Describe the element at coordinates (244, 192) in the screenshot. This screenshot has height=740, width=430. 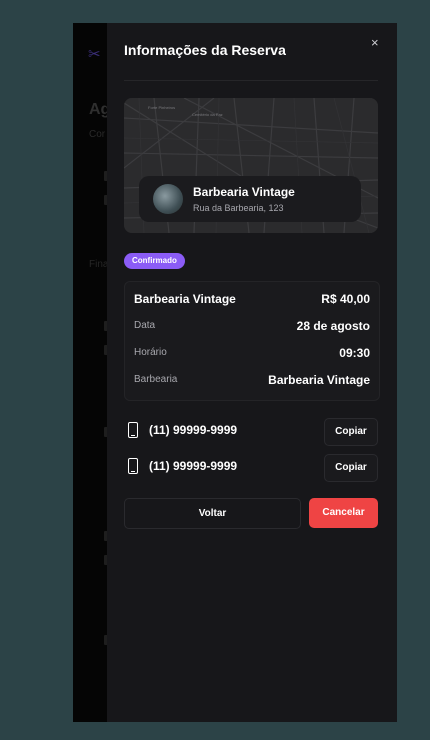
I see `place-name: Barbearia Vintage` at that location.